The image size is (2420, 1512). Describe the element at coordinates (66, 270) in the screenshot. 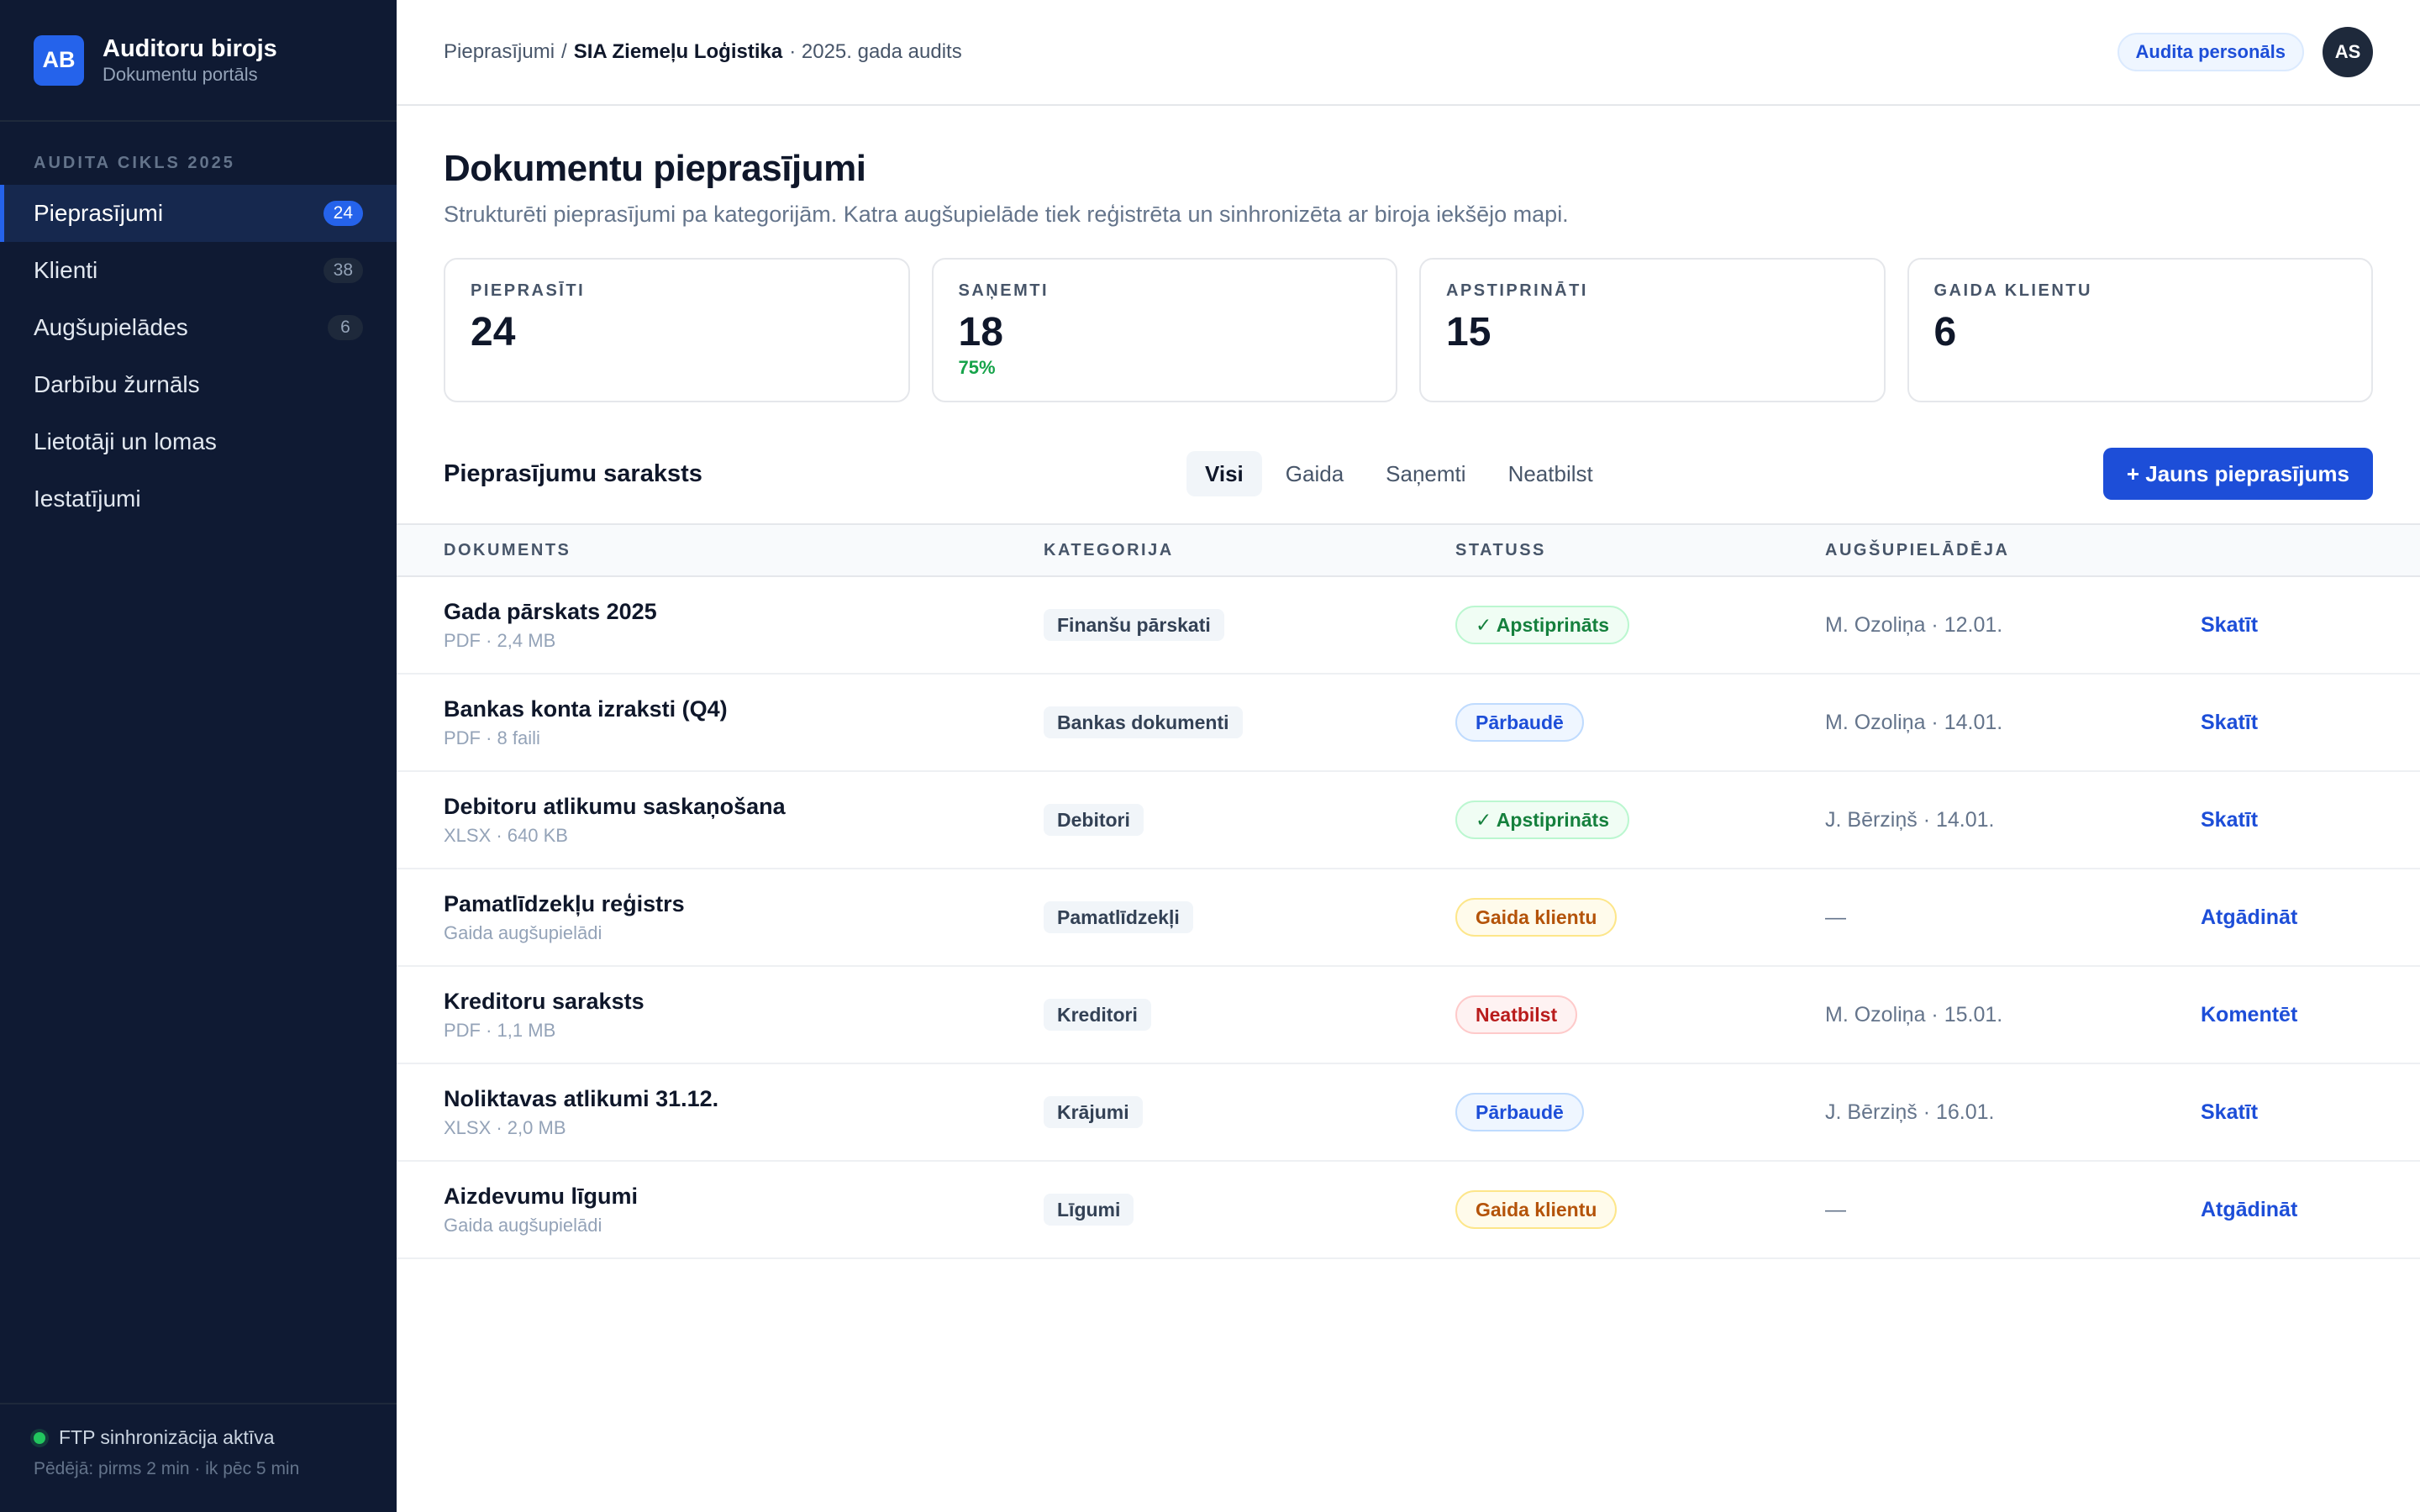

I see `sidebar-item-label: Klienti` at that location.